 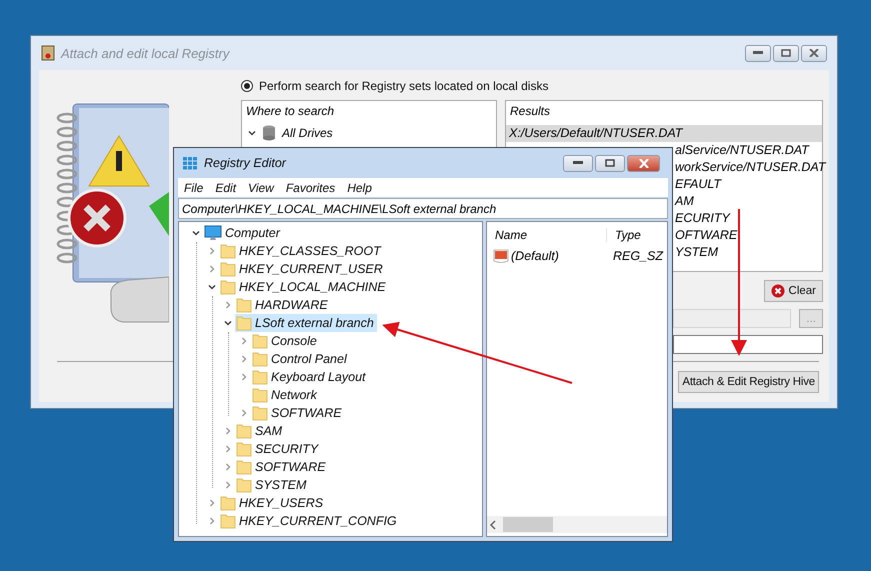 I want to click on result-row: ECURITY, so click(x=702, y=218).